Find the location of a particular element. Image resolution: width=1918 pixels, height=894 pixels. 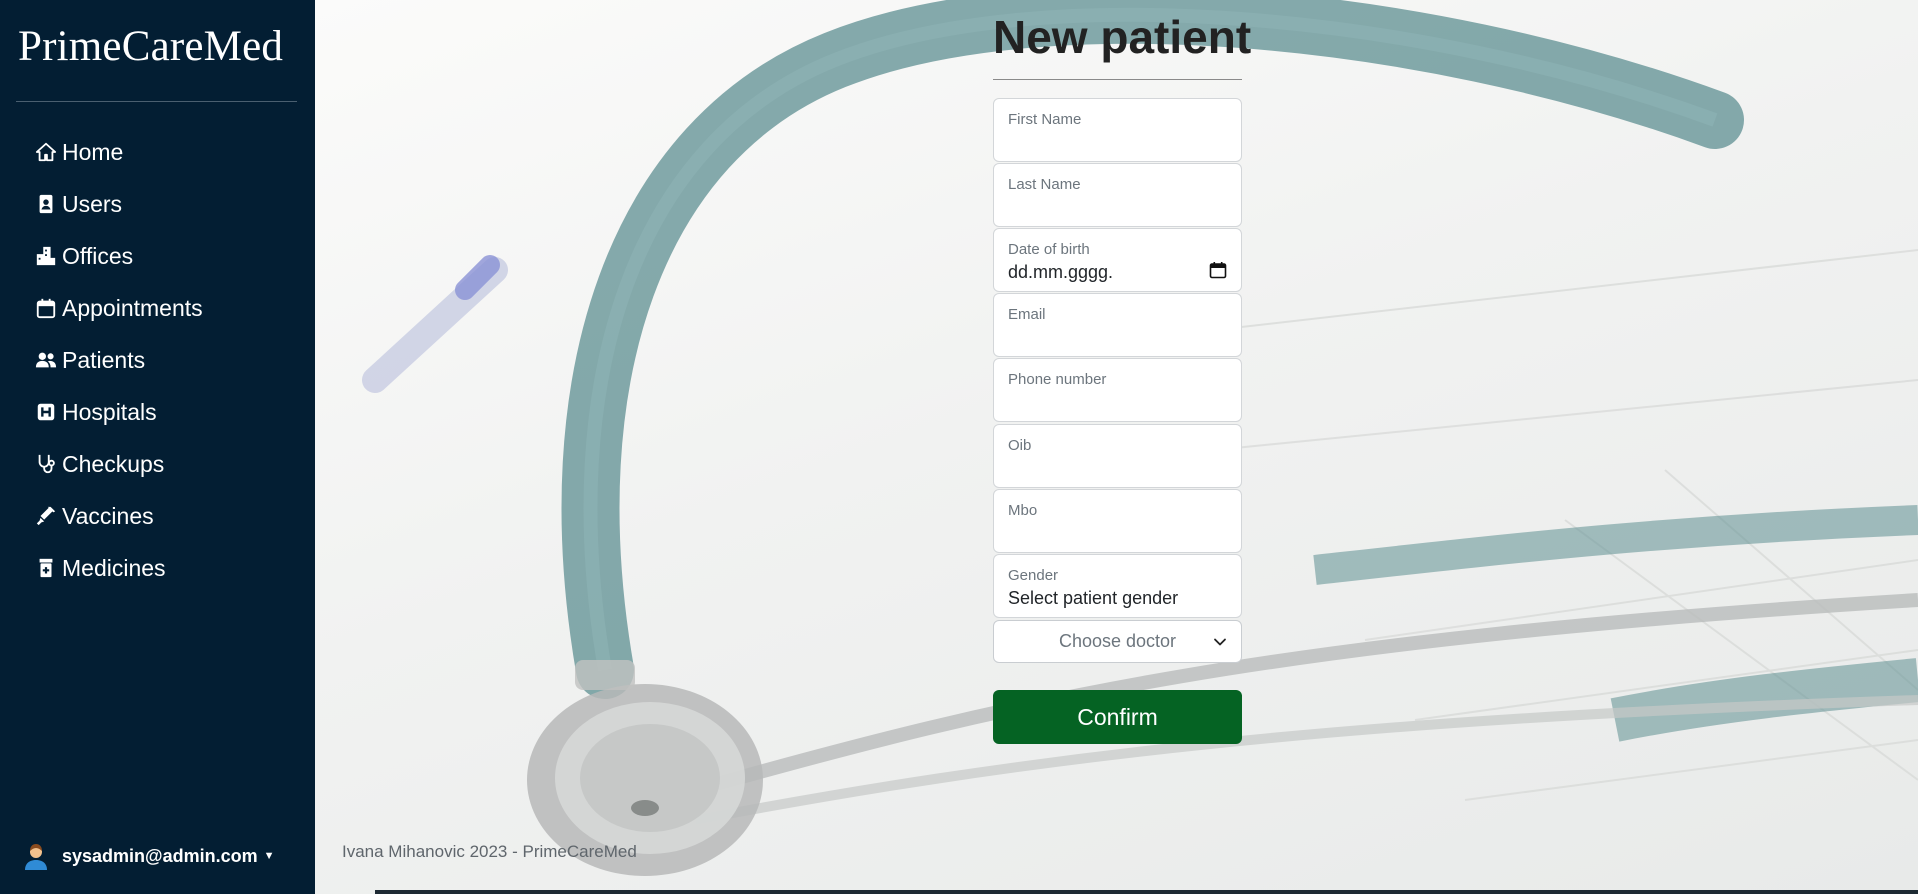

user-avatar-icon is located at coordinates (36, 857).